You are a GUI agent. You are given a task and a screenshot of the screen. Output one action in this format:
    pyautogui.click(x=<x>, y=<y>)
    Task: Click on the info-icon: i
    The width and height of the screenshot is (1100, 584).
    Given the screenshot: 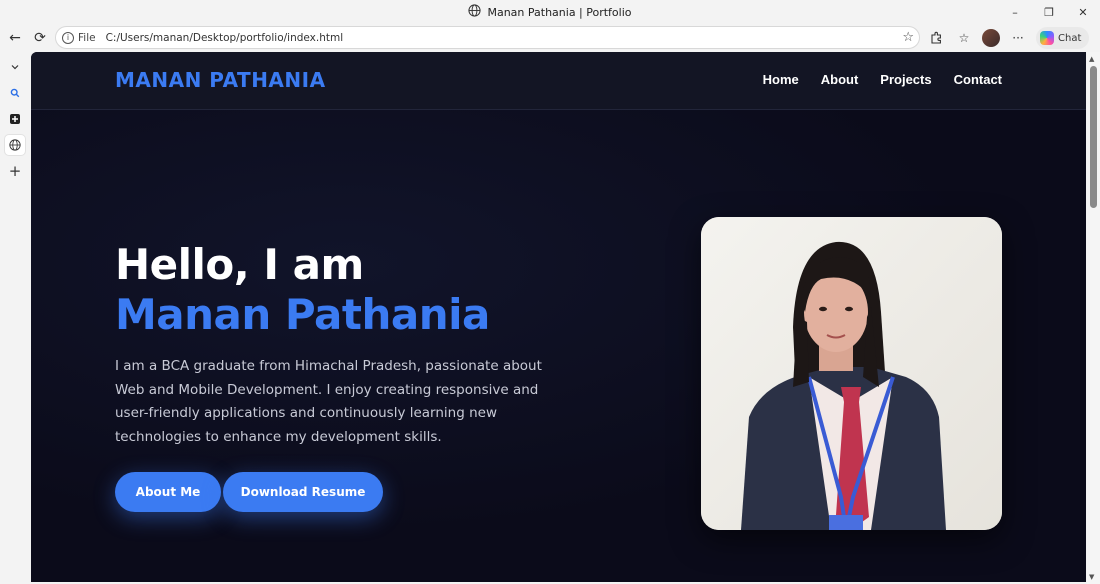 What is the action you would take?
    pyautogui.click(x=68, y=37)
    